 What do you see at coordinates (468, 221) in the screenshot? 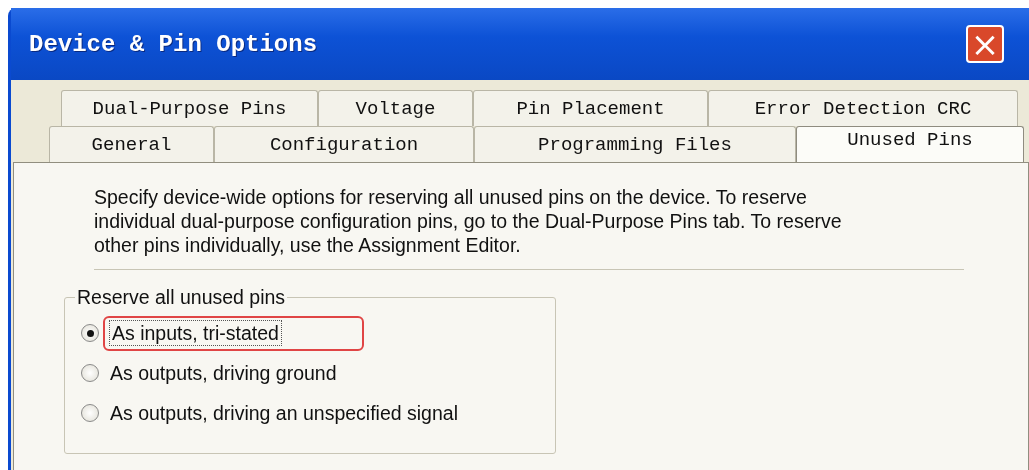
I see `description-text: Specify device-wide options for reserving all unused pins on the device. To reserve individual dual-purpose configuration pins, go to the Dual-Purpose Pins tab. To reserve other pins individually, use the Assignment Editor.` at bounding box center [468, 221].